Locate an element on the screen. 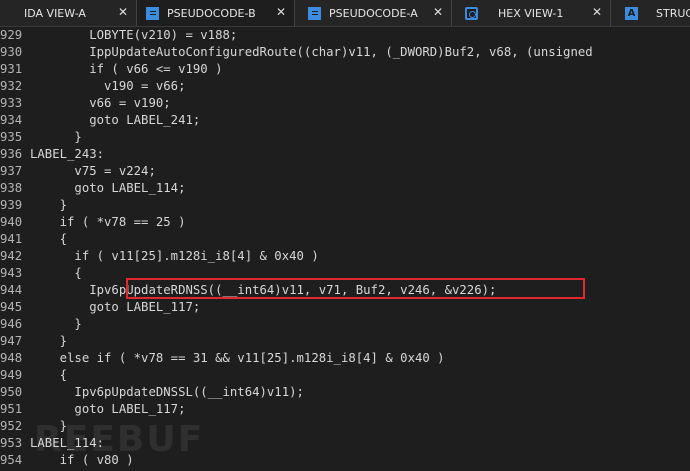  code-line: 941 { is located at coordinates (345, 239).